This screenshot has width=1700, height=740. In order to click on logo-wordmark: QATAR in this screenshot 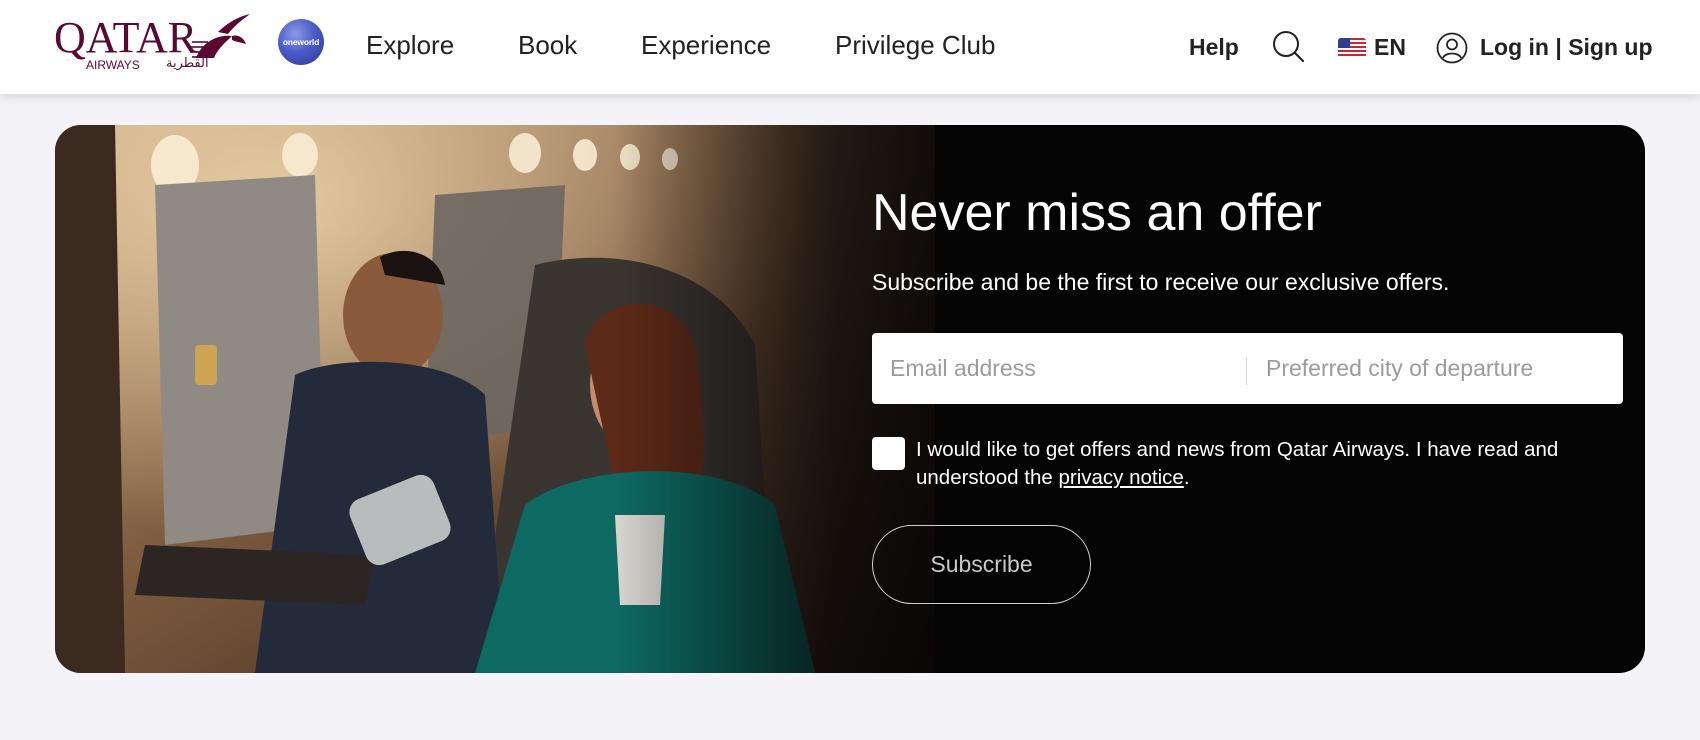, I will do `click(126, 37)`.